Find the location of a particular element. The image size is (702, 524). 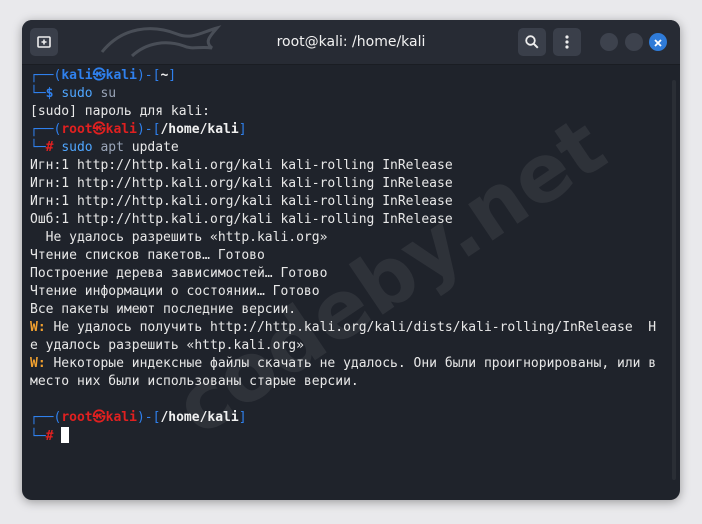

maximize-button is located at coordinates (634, 42).